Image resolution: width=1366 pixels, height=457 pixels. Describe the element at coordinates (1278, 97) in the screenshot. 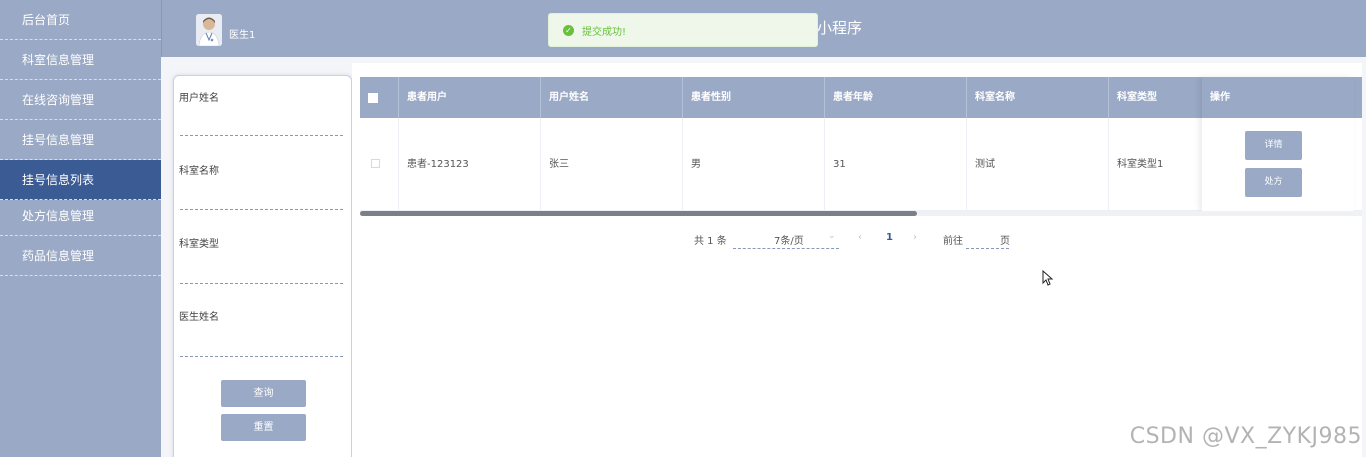

I see `column-header: 操作` at that location.